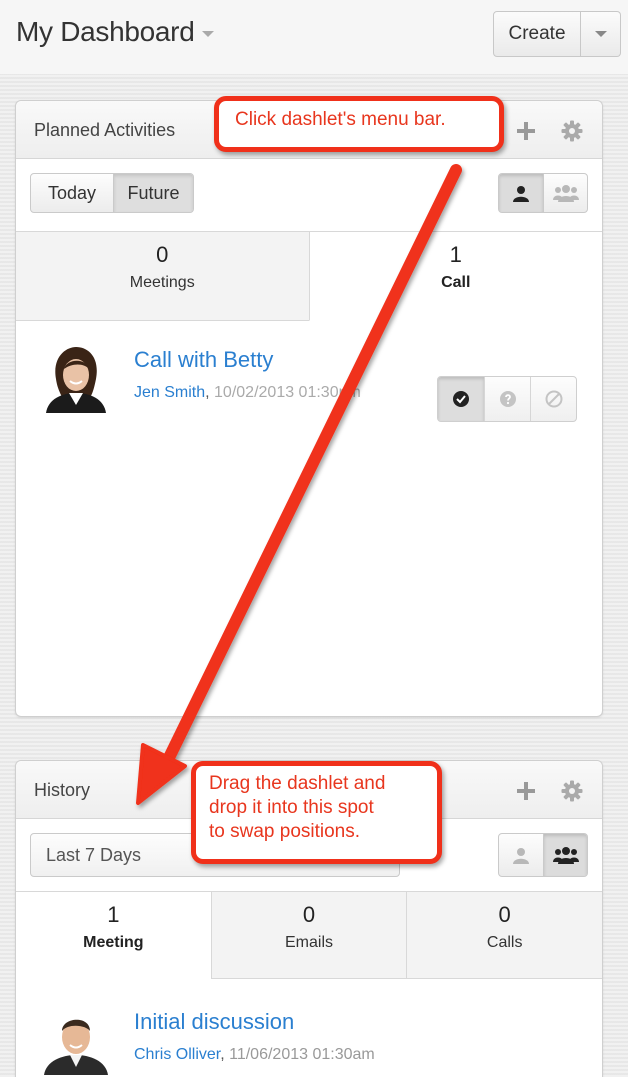 The width and height of the screenshot is (628, 1077). What do you see at coordinates (297, 783) in the screenshot?
I see `callout-text-line: Drag the dashlet and` at bounding box center [297, 783].